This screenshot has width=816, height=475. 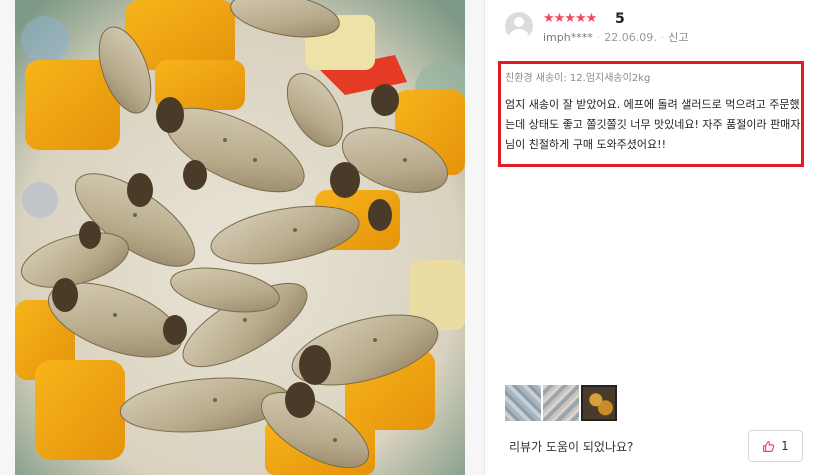 What do you see at coordinates (568, 37) in the screenshot?
I see `author-name: imph****` at bounding box center [568, 37].